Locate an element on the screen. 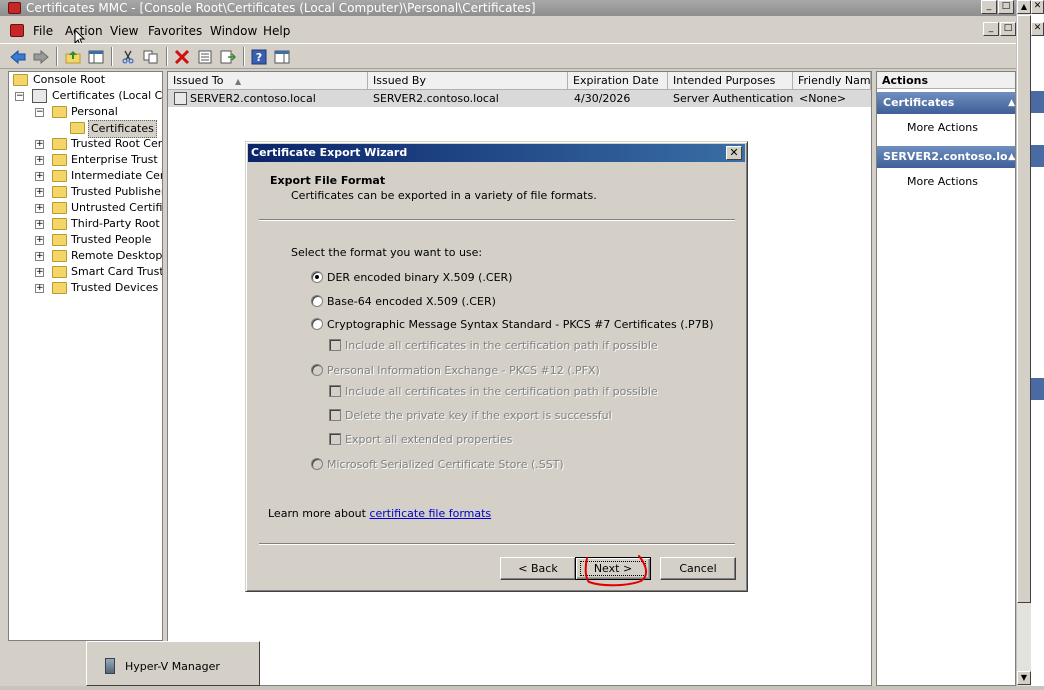 This screenshot has height=690, width=1044. close-icon: ✕ is located at coordinates (734, 153).